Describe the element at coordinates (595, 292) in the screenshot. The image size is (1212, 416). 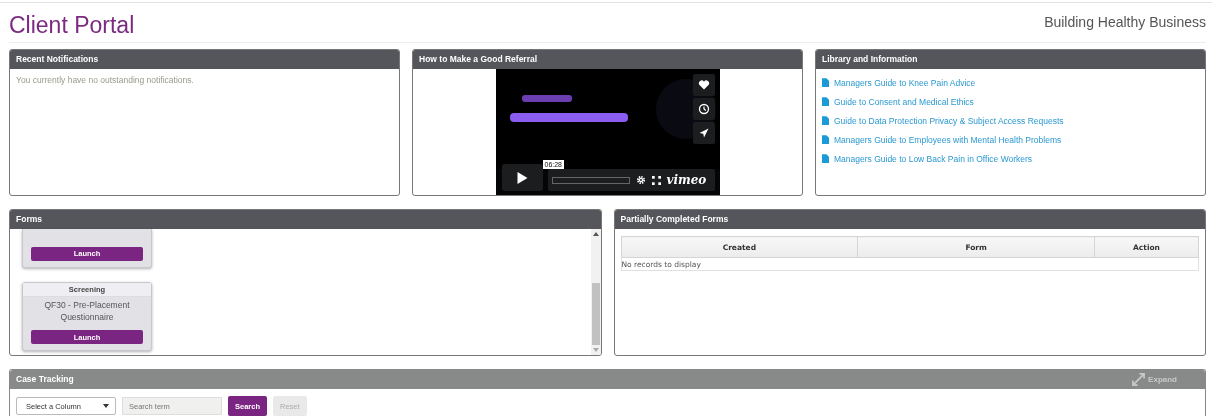
I see `scrollbar` at that location.